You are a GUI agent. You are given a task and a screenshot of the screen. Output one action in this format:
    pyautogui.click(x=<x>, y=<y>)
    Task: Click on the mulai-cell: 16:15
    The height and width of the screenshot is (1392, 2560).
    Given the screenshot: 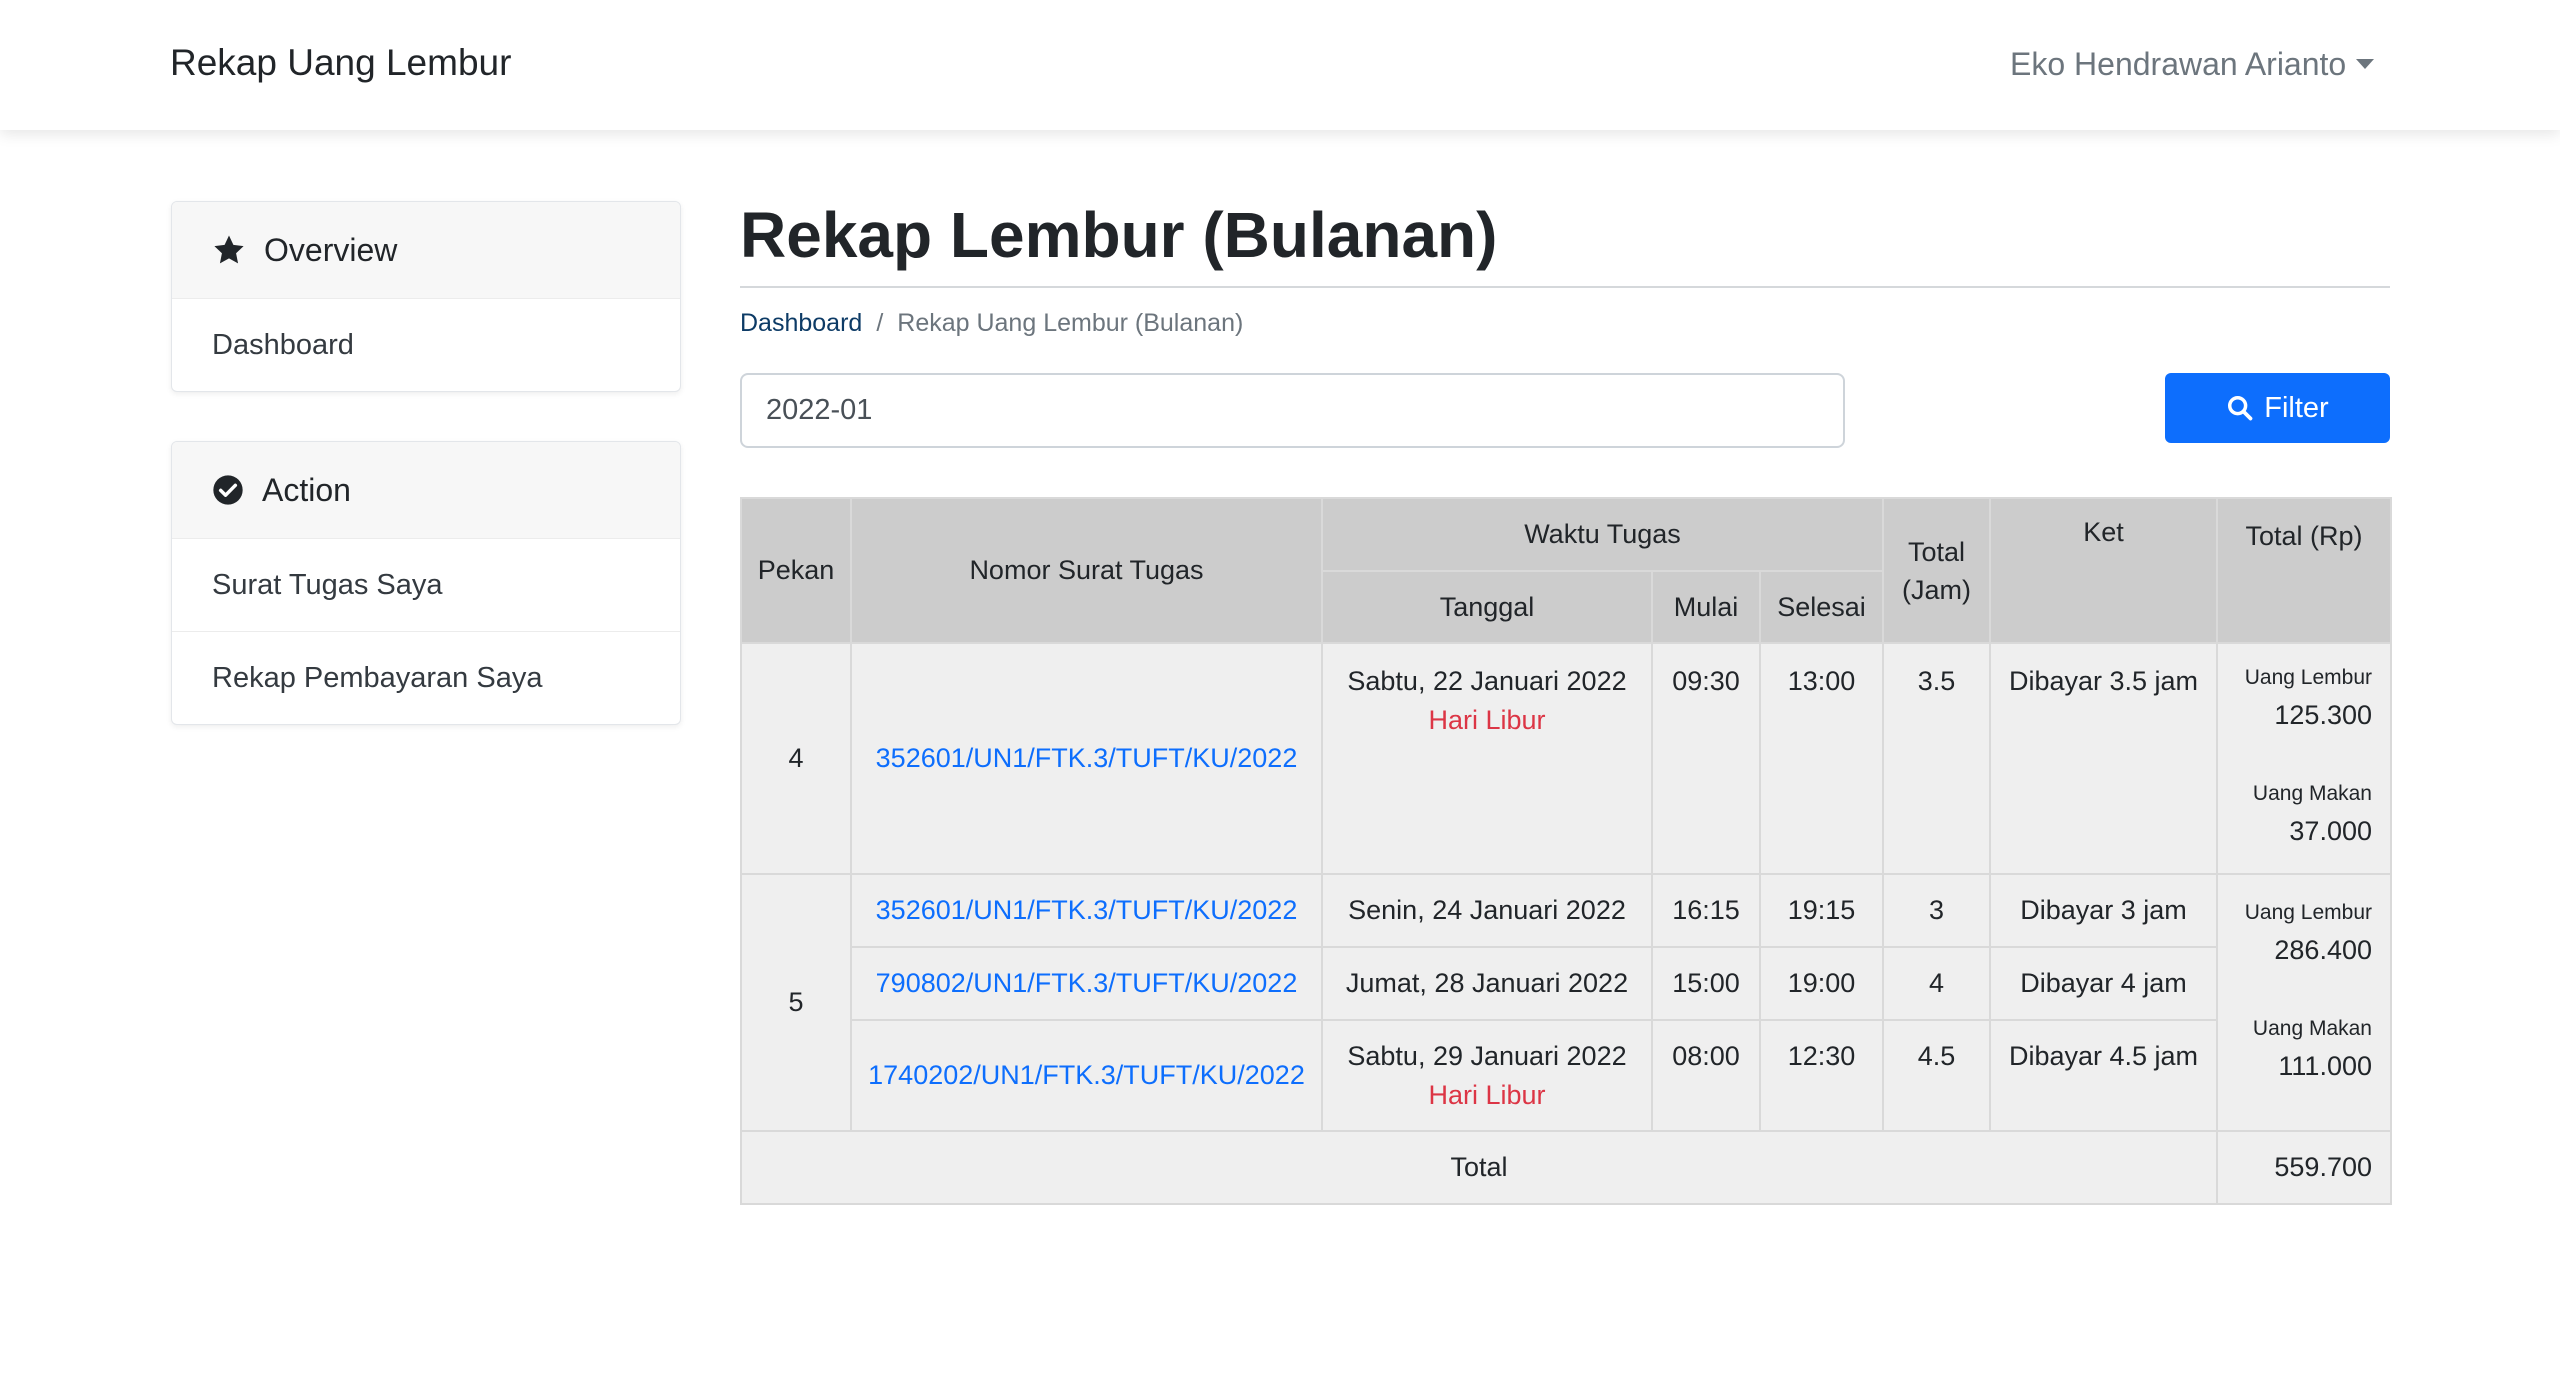 What is the action you would take?
    pyautogui.click(x=1706, y=910)
    